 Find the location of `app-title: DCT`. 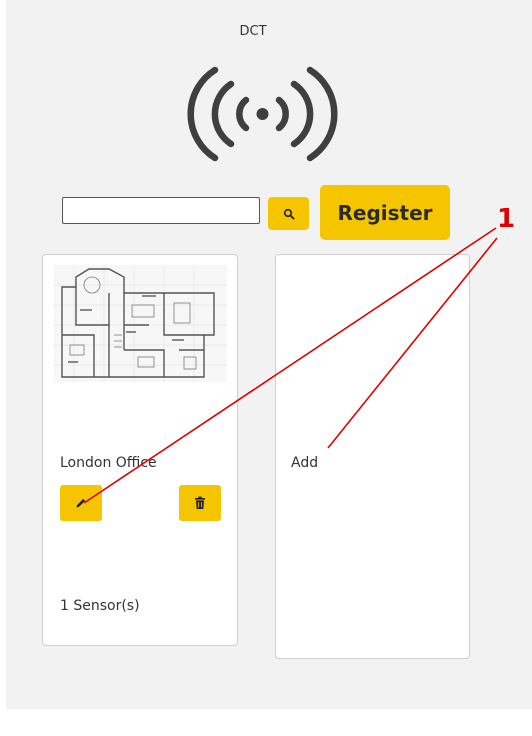

app-title: DCT is located at coordinates (253, 31).